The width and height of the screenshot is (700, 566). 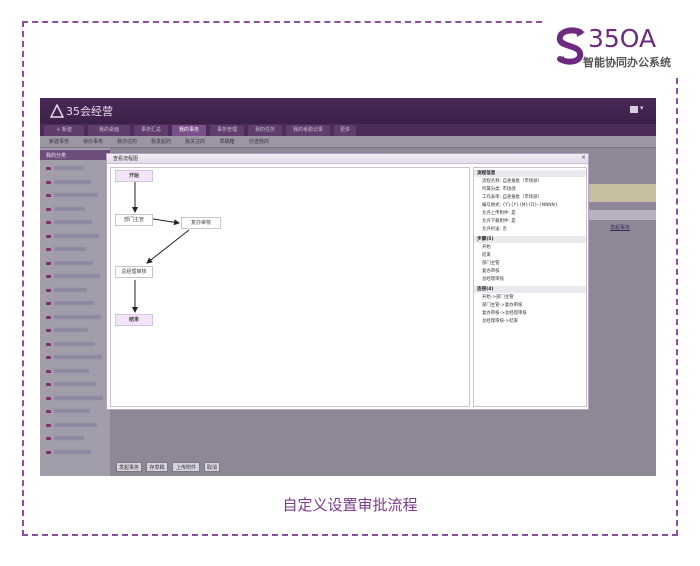 What do you see at coordinates (282, 22) in the screenshot?
I see `frame-border-top` at bounding box center [282, 22].